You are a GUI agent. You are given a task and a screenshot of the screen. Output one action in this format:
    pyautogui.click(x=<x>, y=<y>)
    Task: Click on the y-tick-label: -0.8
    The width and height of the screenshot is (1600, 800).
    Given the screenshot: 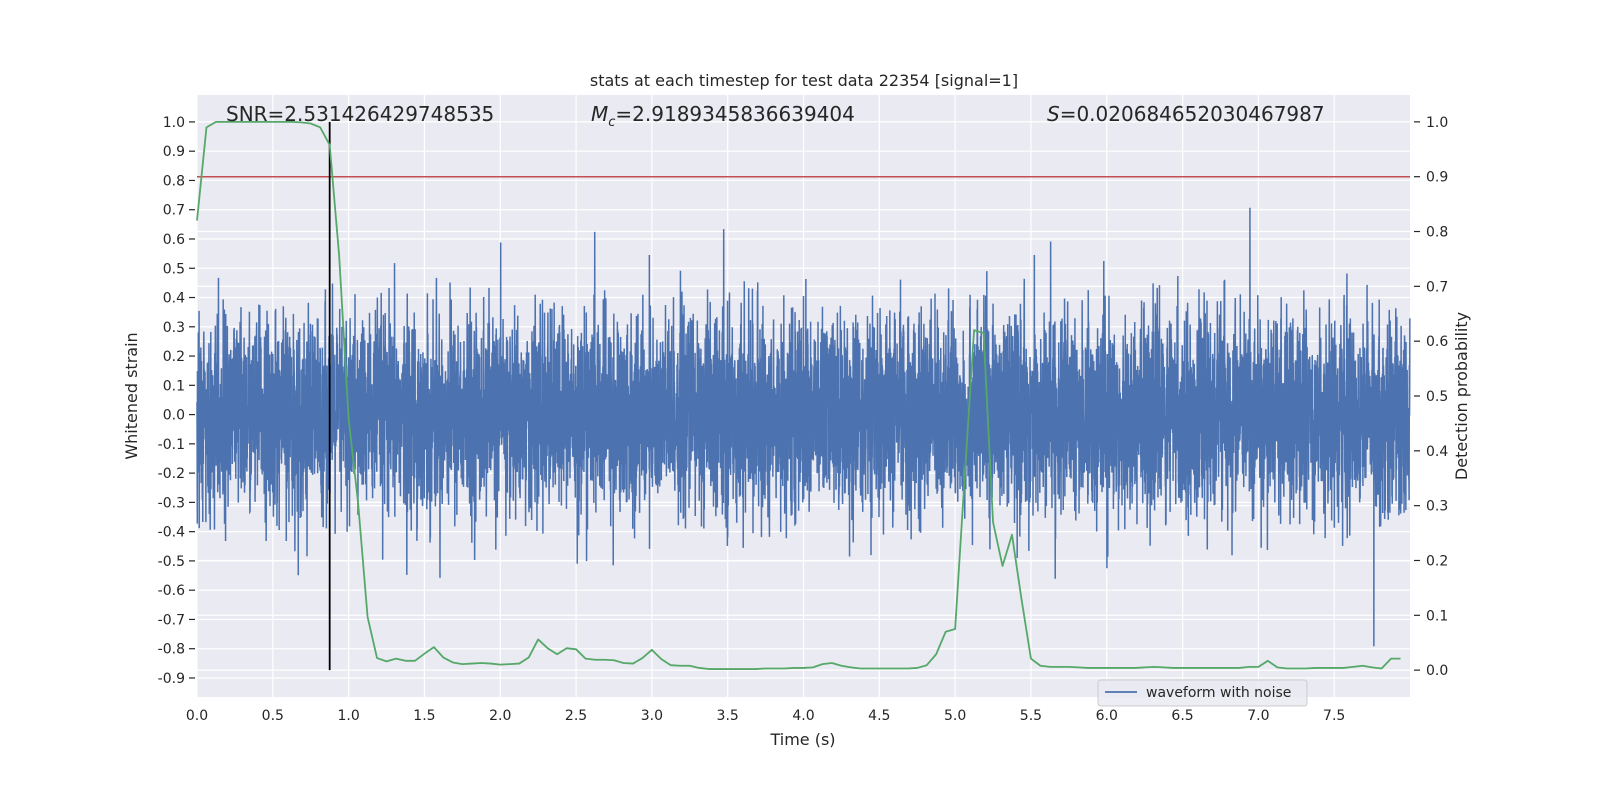 What is the action you would take?
    pyautogui.click(x=171, y=650)
    